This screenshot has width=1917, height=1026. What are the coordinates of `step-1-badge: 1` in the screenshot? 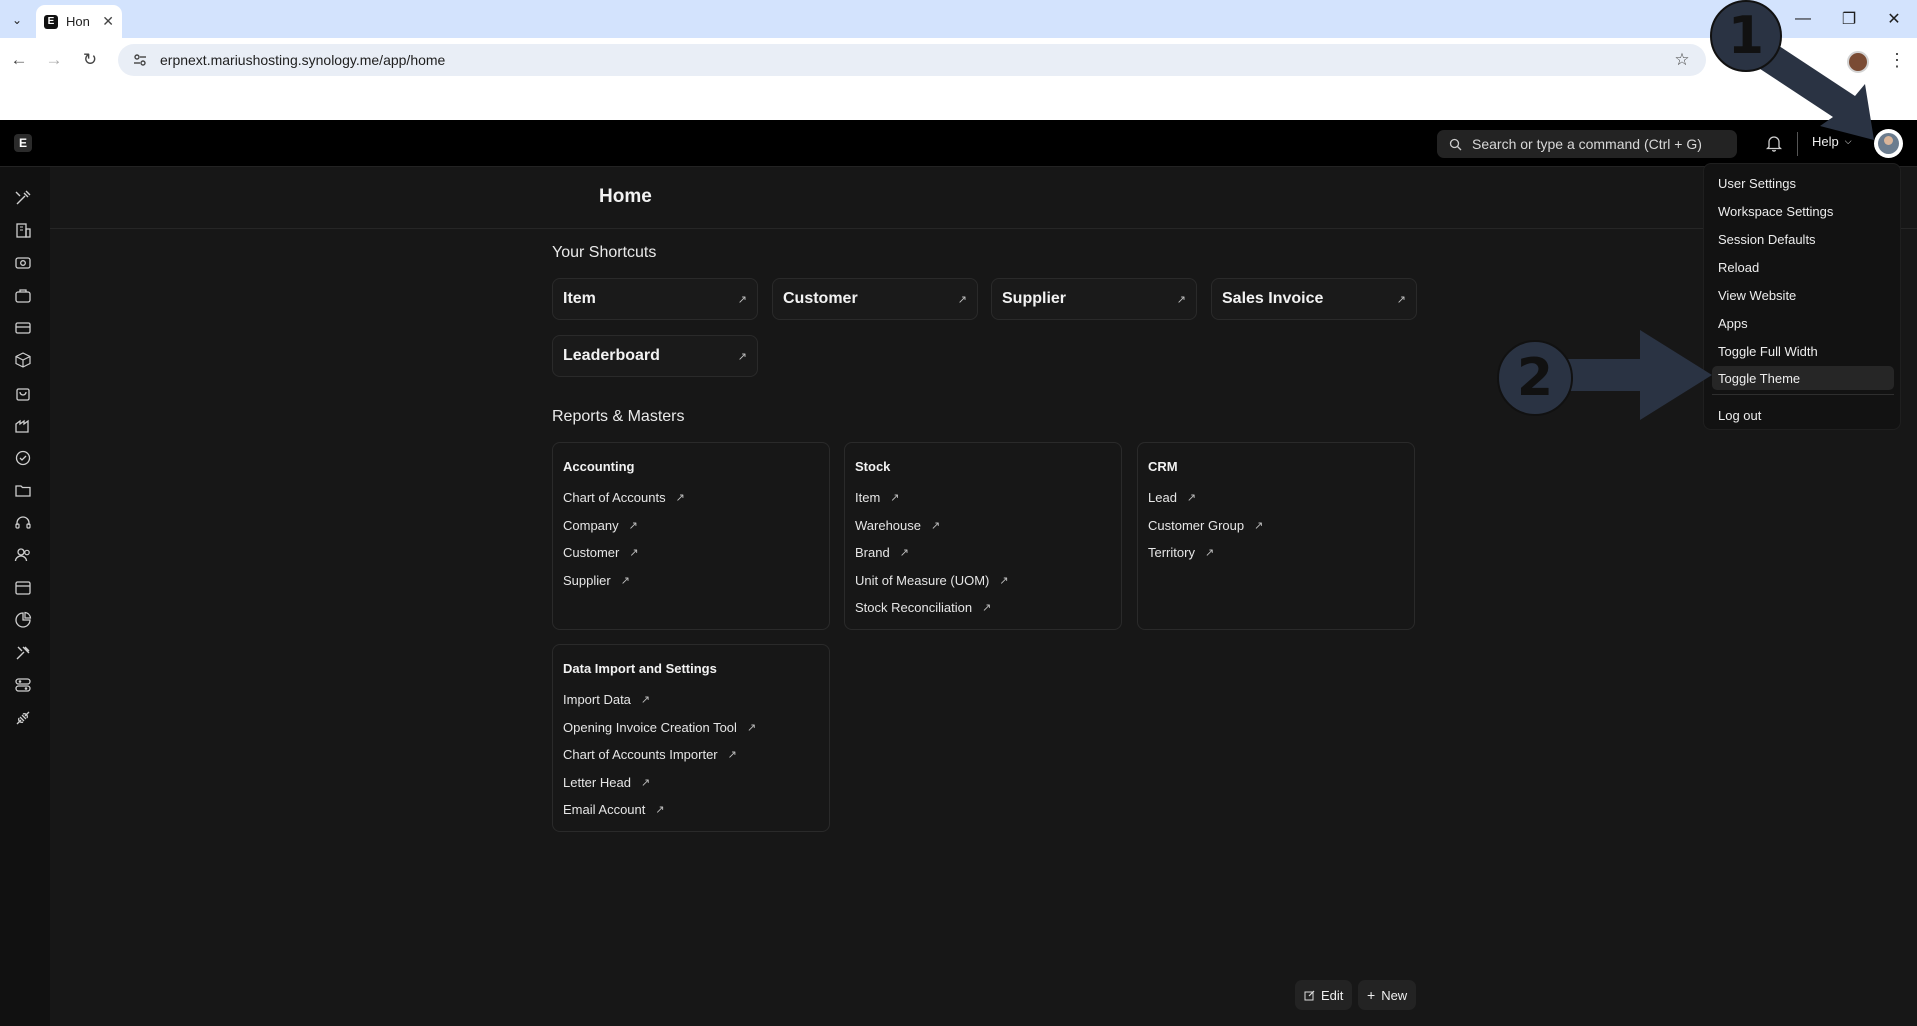 It's located at (1746, 36).